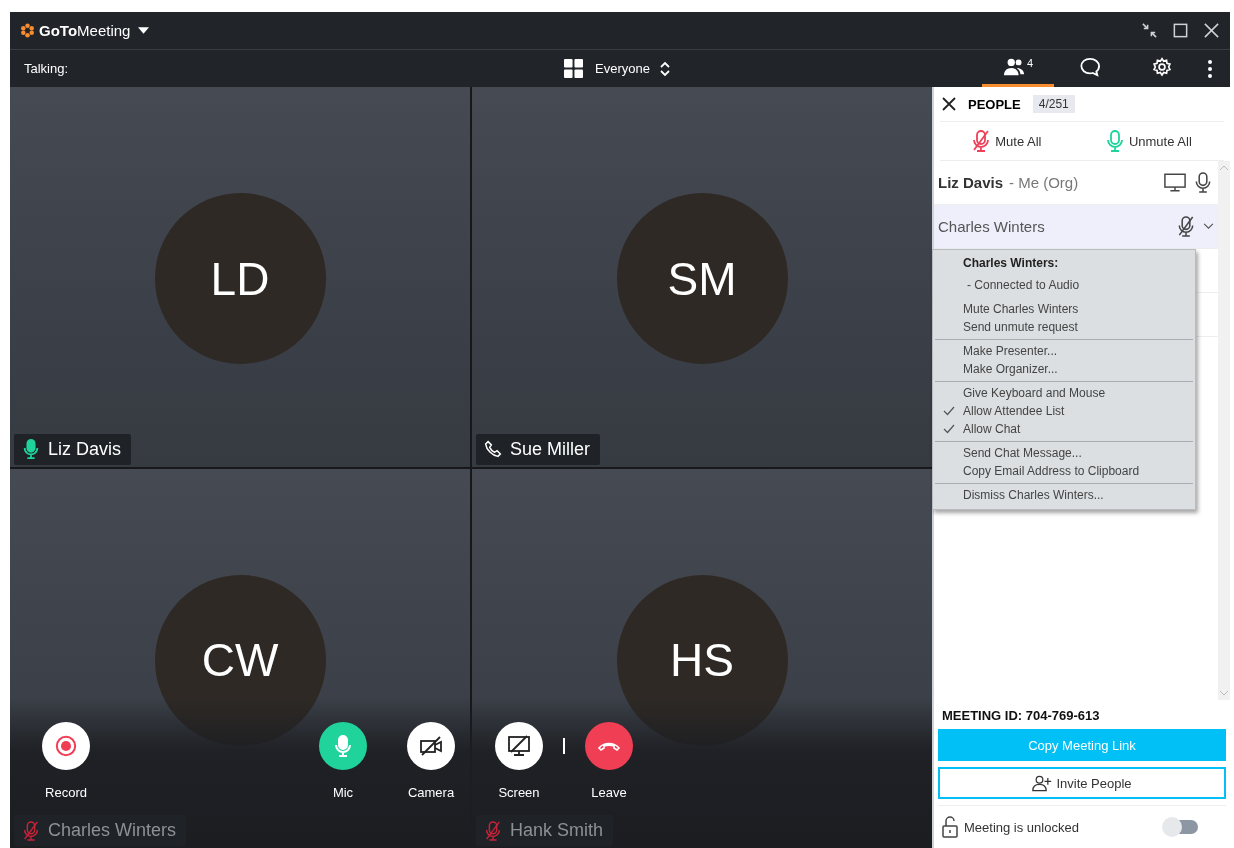 Image resolution: width=1234 pixels, height=848 pixels. What do you see at coordinates (1210, 68) in the screenshot?
I see `more-icon` at bounding box center [1210, 68].